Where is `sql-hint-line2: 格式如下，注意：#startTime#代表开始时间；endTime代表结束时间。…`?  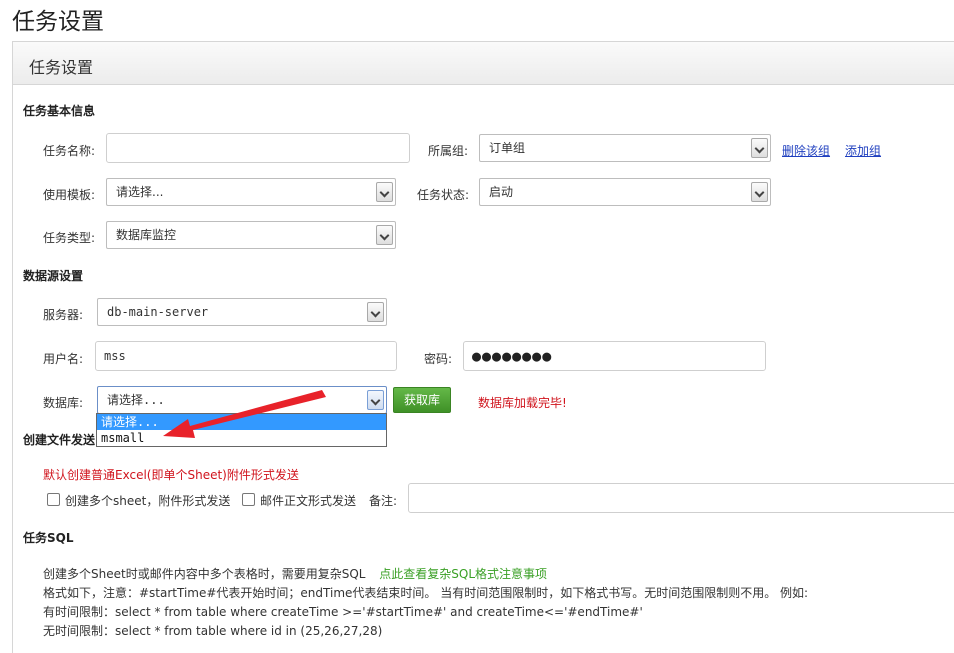 sql-hint-line2: 格式如下，注意：#startTime#代表开始时间；endTime代表结束时间。… is located at coordinates (426, 593).